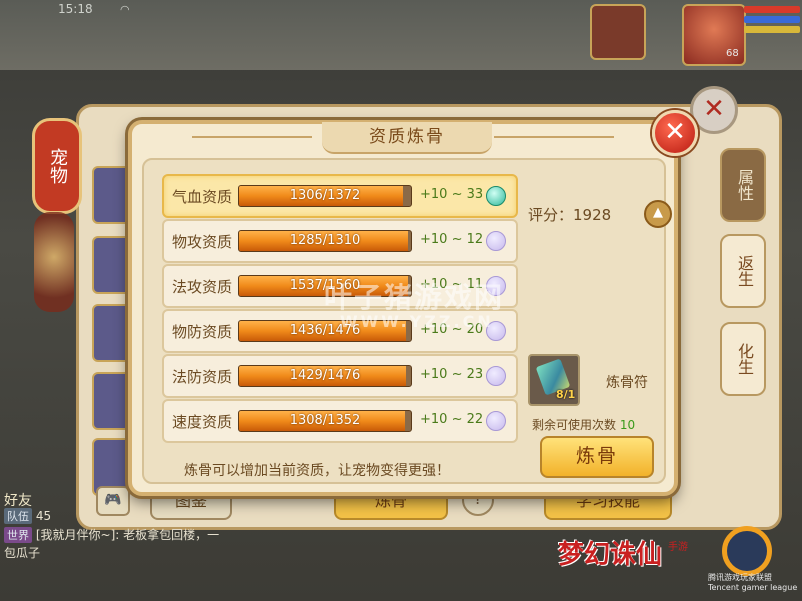 The image size is (802, 601). I want to click on tab-transform: 化生, so click(743, 359).